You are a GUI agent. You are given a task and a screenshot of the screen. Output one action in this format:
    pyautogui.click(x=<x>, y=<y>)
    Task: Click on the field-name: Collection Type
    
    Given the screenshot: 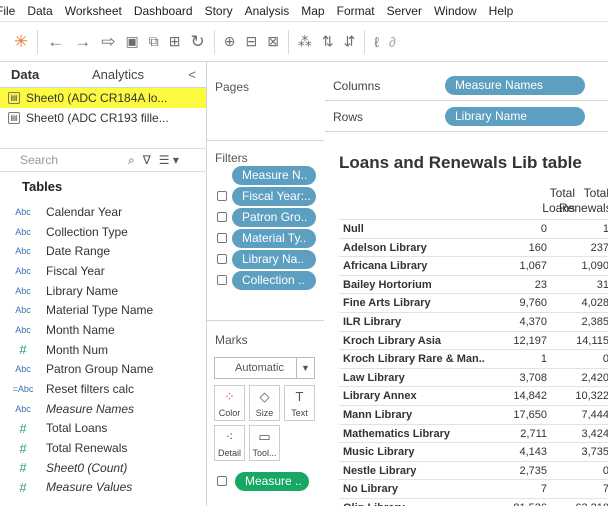 What is the action you would take?
    pyautogui.click(x=87, y=231)
    